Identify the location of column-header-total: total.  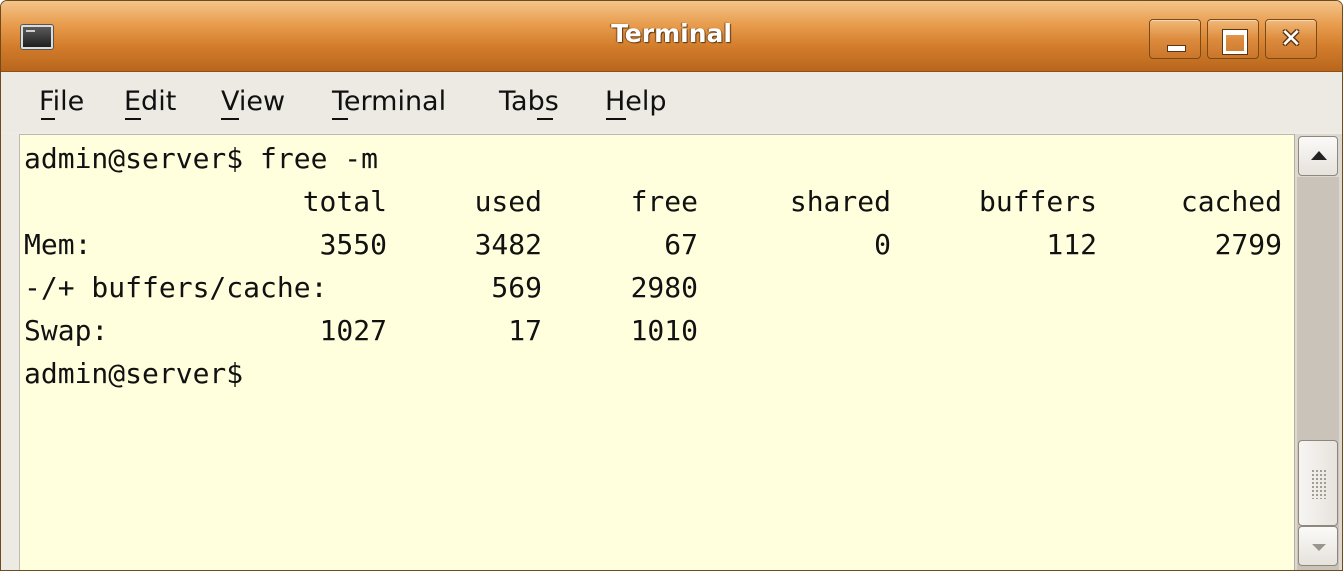
(344, 201).